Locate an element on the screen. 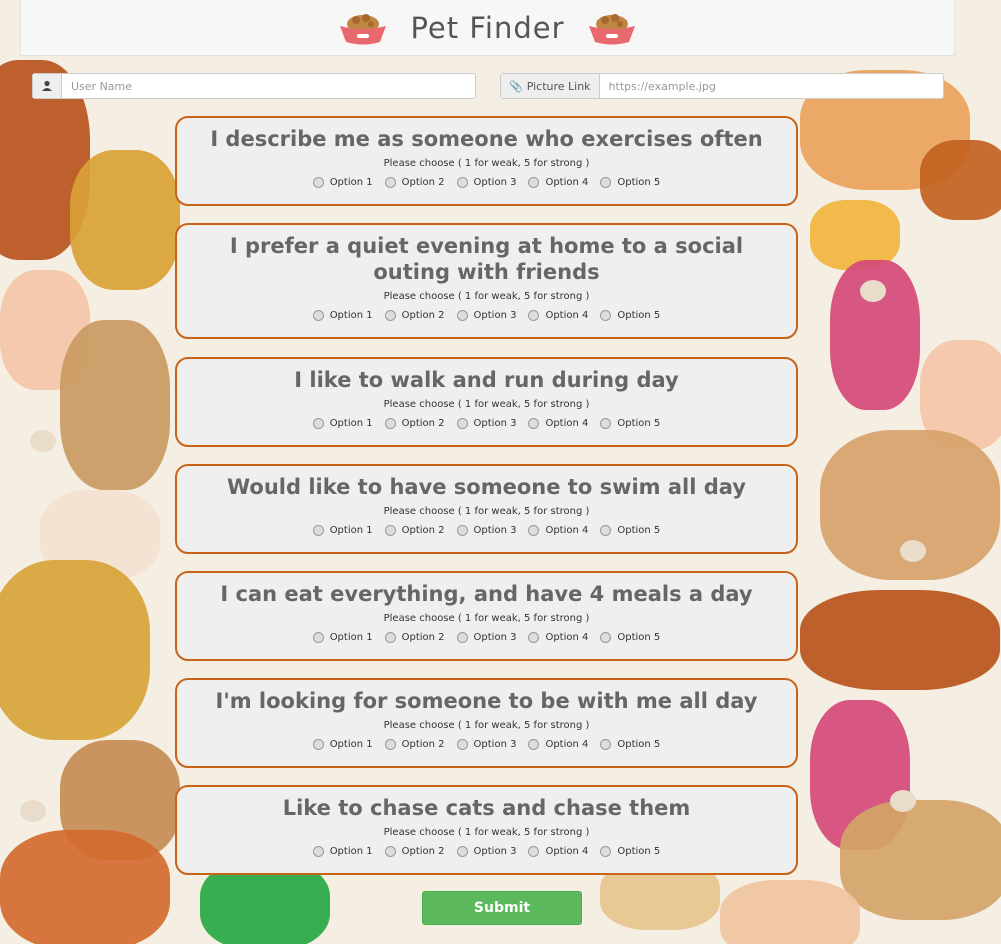  username-group is located at coordinates (254, 86).